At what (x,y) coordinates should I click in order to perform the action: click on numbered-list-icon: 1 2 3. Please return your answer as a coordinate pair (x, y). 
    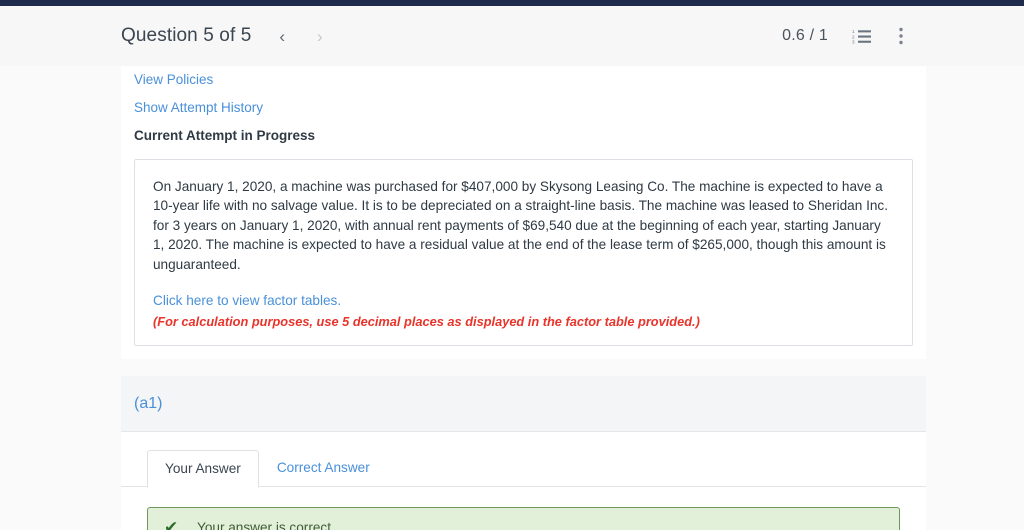
    Looking at the image, I should click on (862, 36).